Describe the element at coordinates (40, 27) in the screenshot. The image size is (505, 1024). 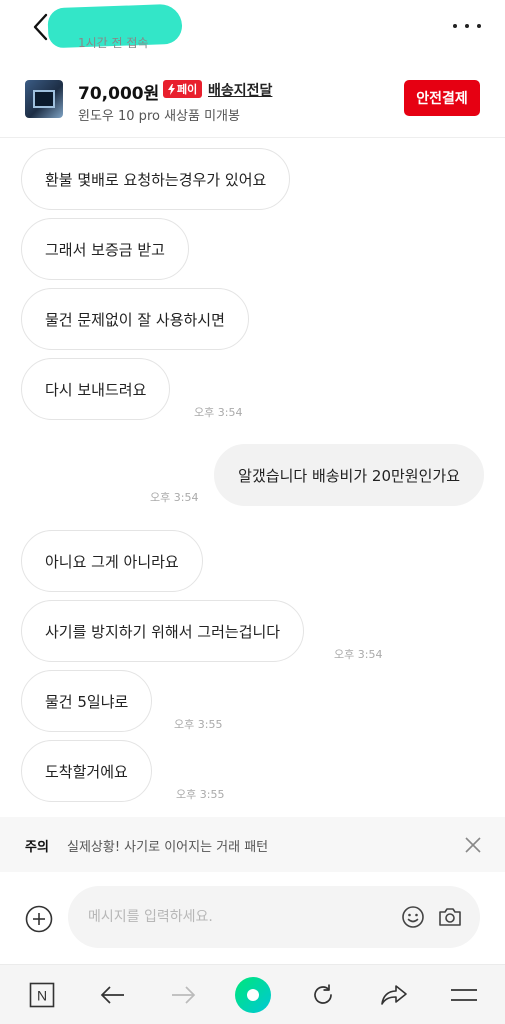
I see `chevron-left-icon` at that location.